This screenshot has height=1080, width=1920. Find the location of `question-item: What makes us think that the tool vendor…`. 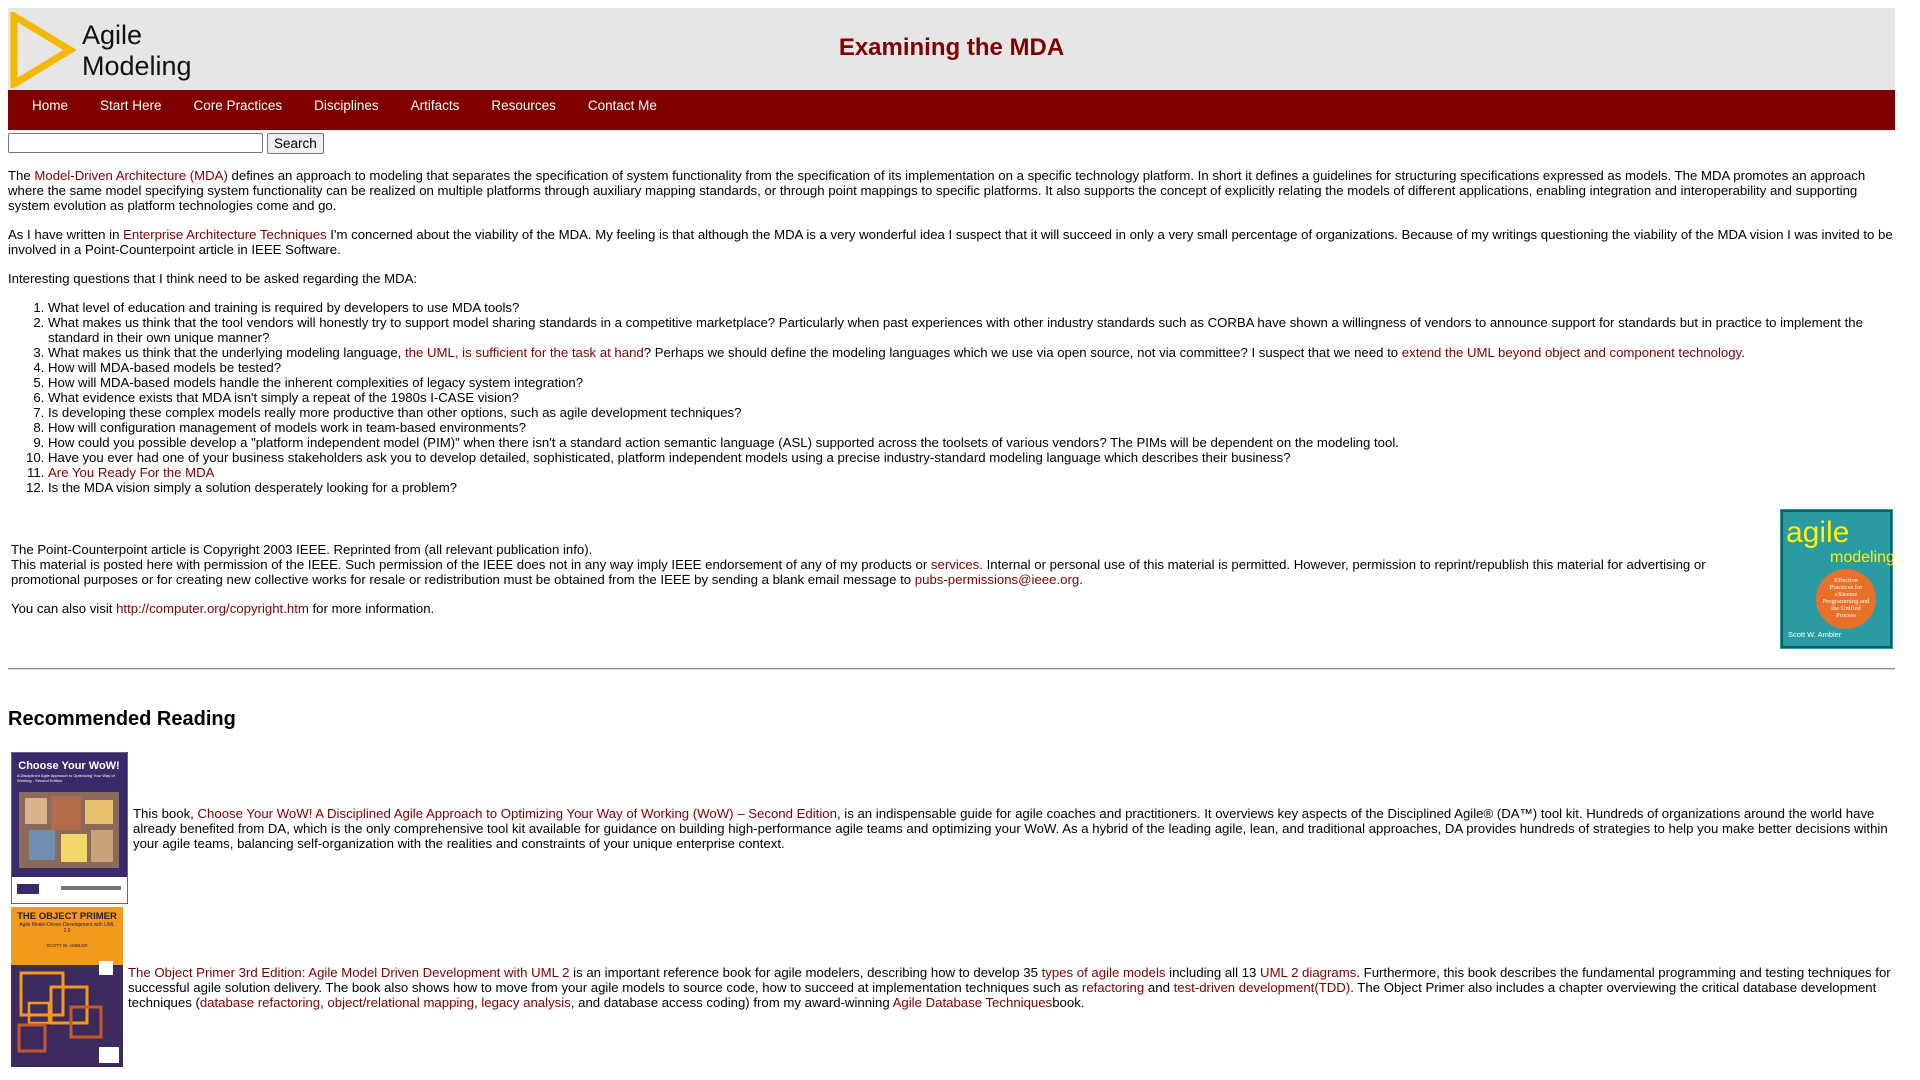

question-item: What makes us think that the tool vendor… is located at coordinates (971, 330).